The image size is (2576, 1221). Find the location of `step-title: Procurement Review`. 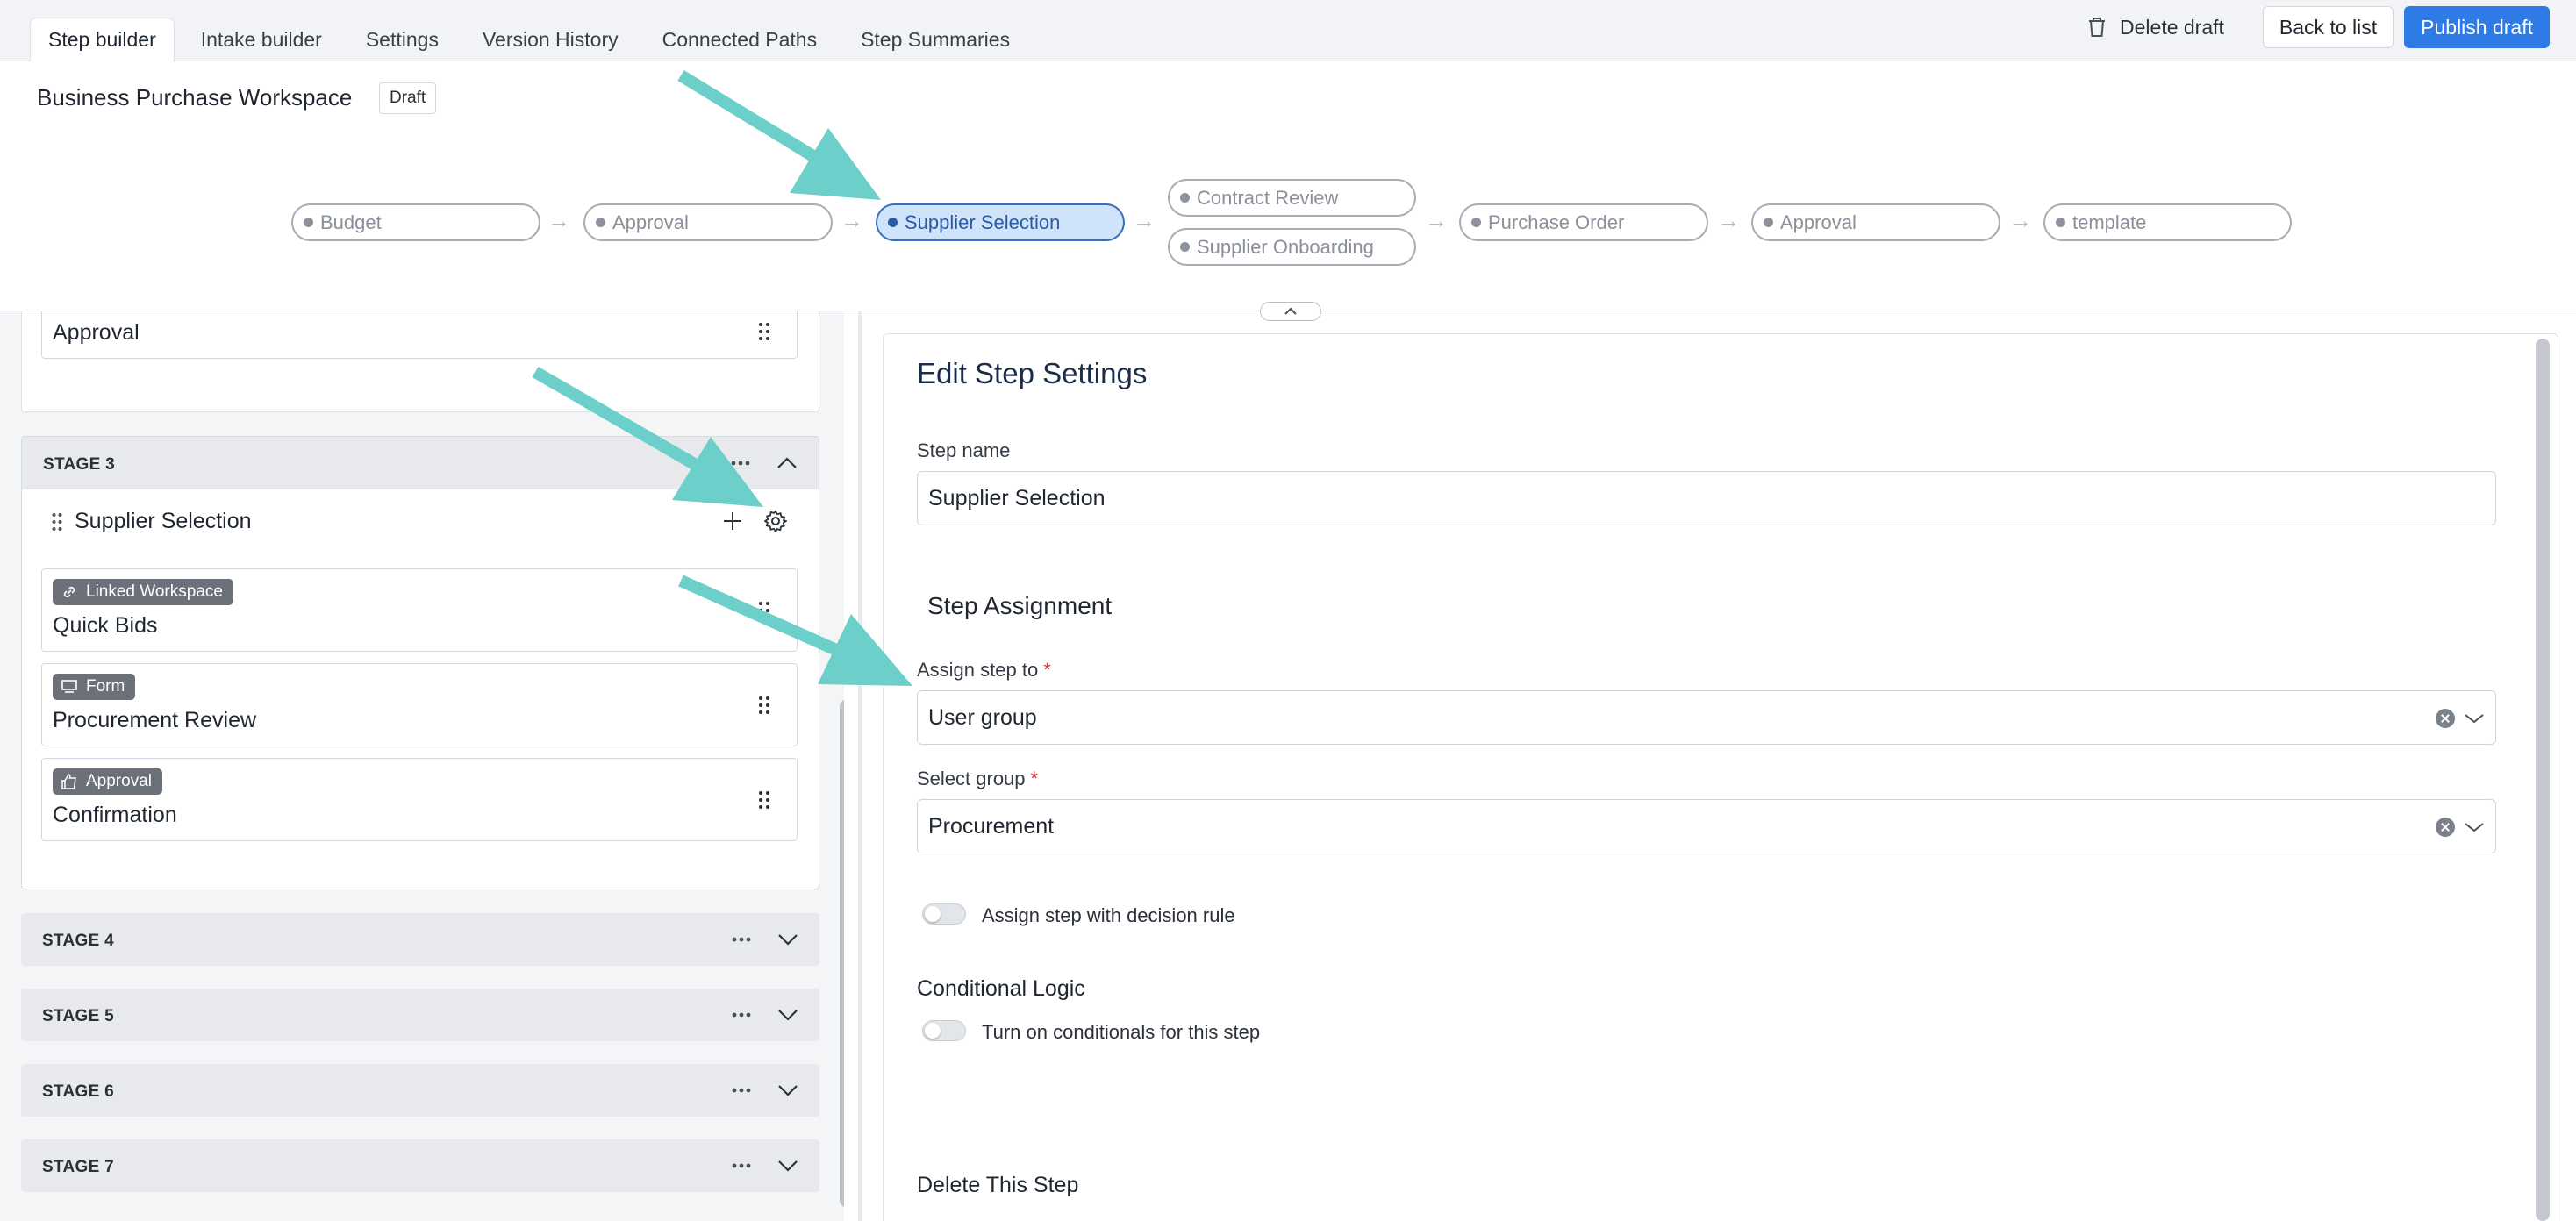

step-title: Procurement Review is located at coordinates (155, 720).